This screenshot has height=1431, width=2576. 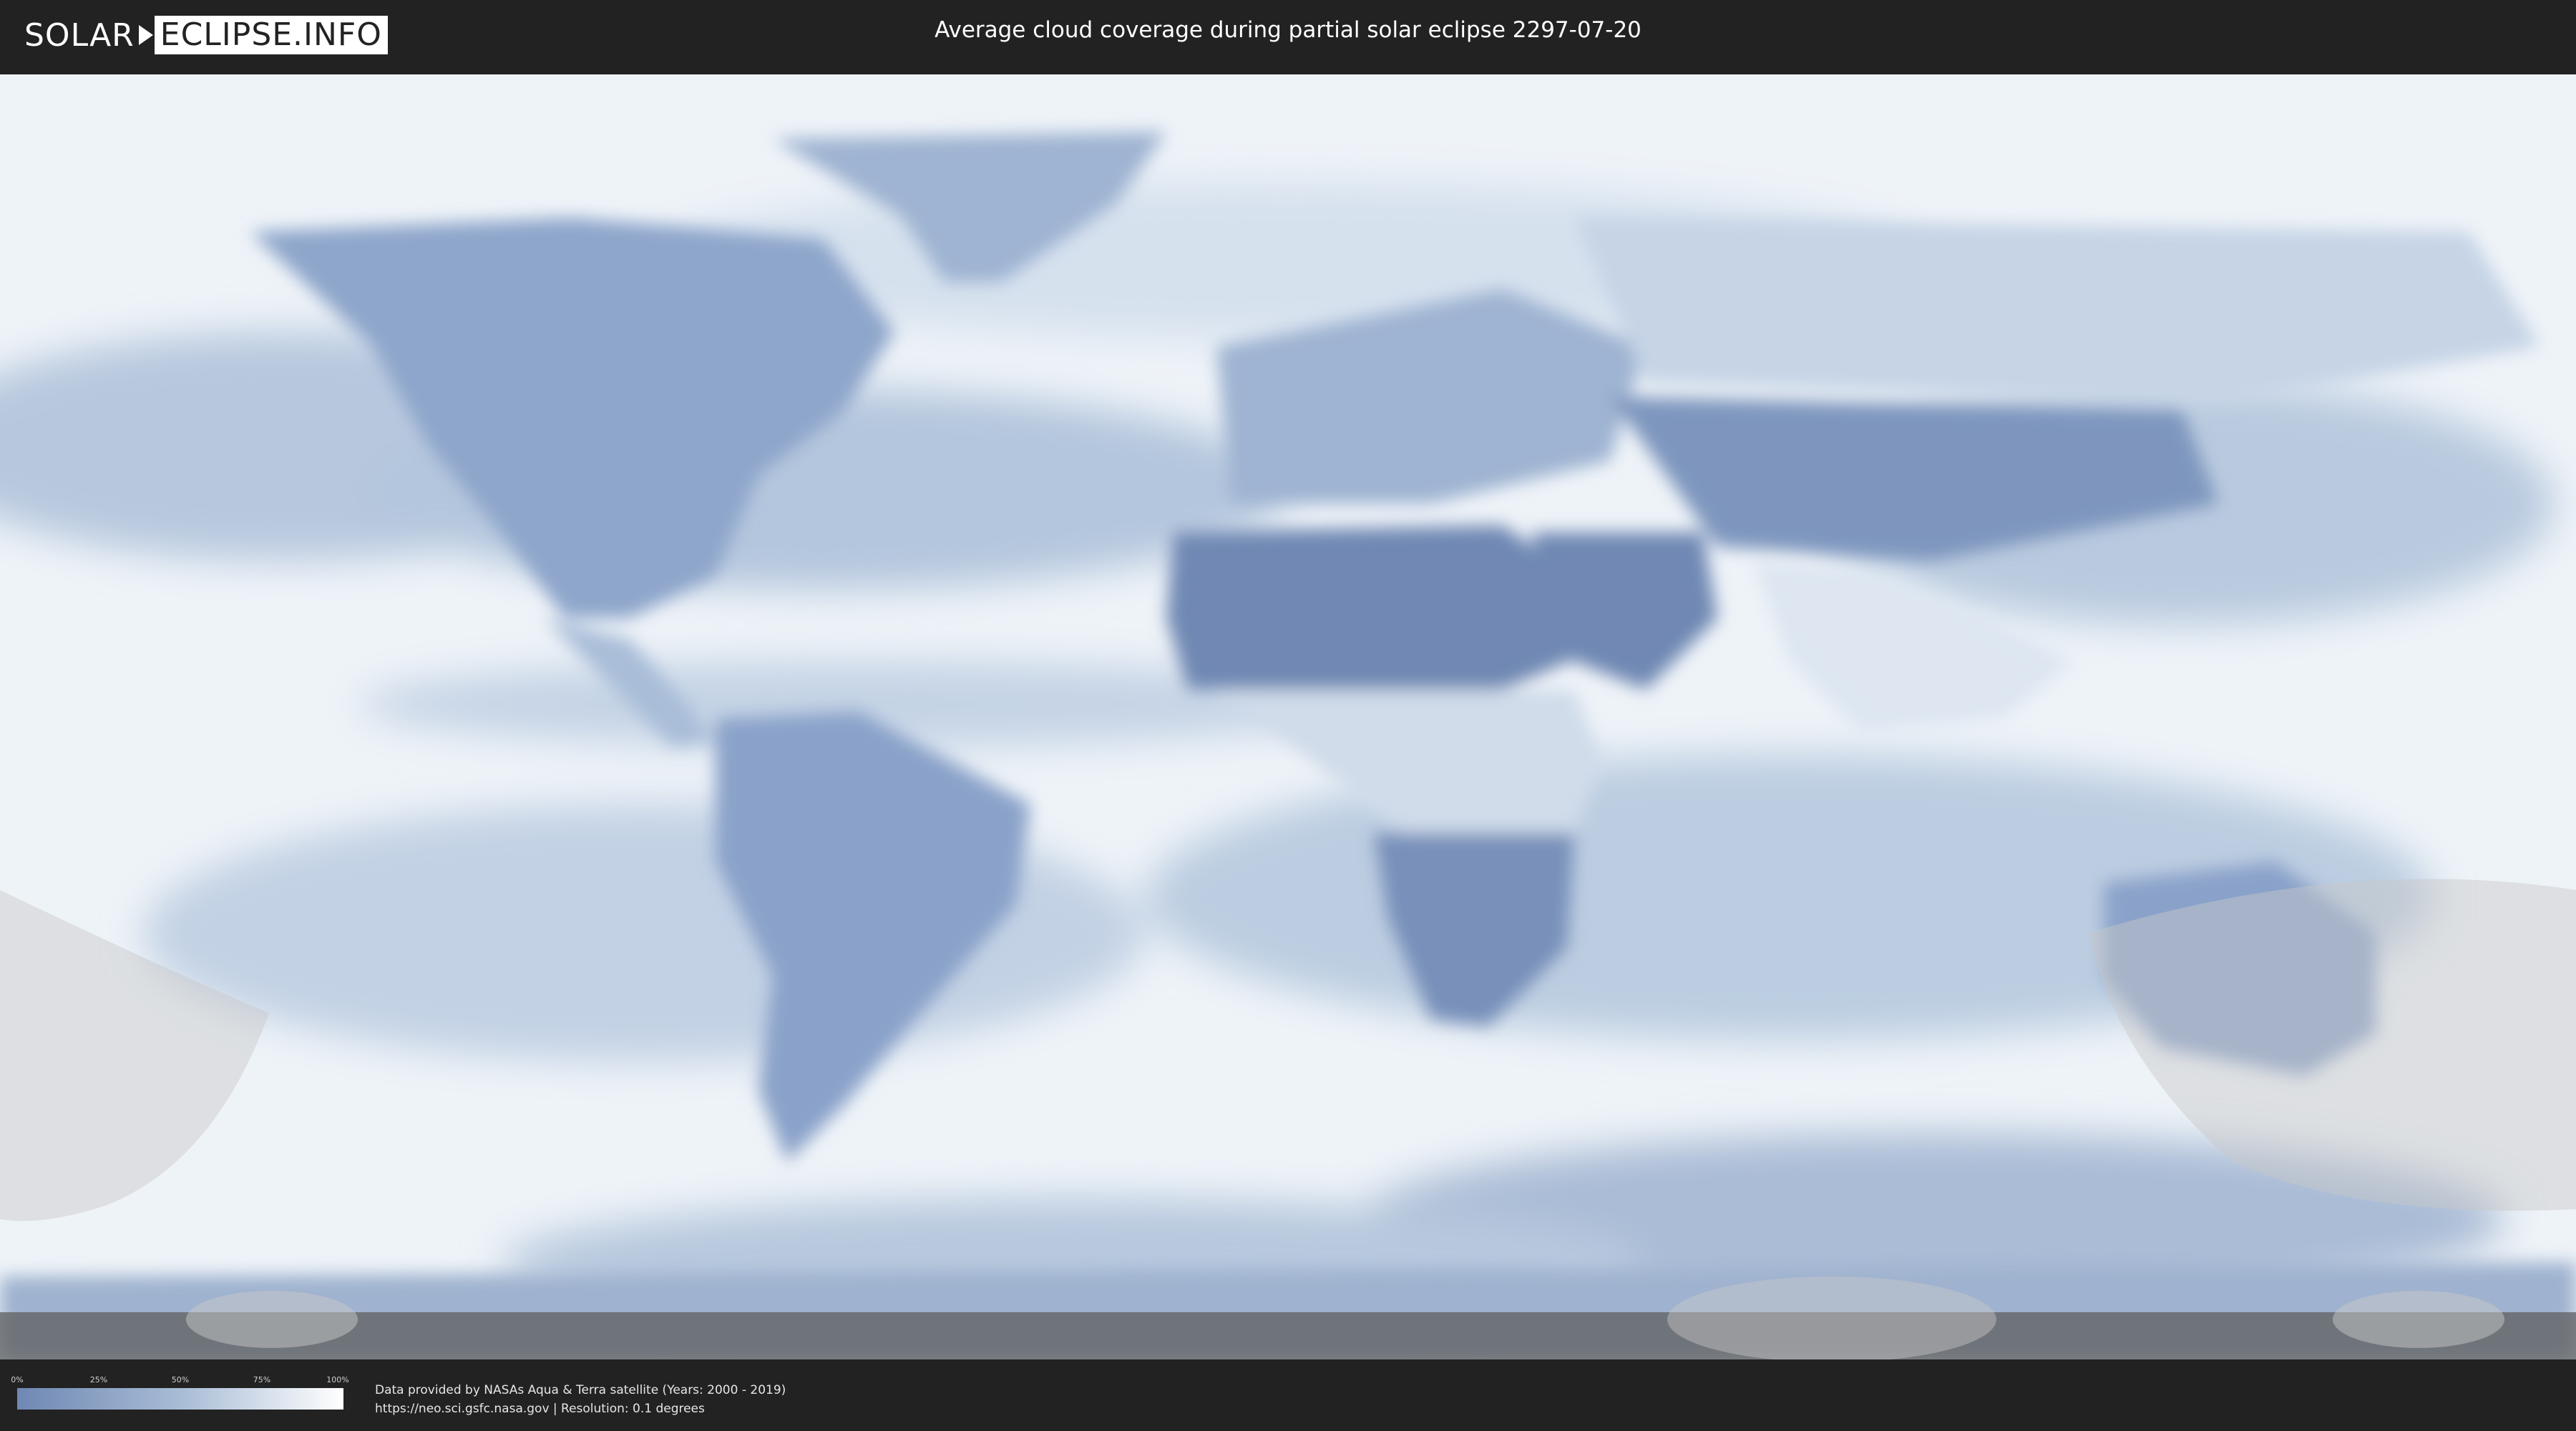 I want to click on scale-tick-labels: 0% 25% 50% 75% 100%, so click(x=179, y=1382).